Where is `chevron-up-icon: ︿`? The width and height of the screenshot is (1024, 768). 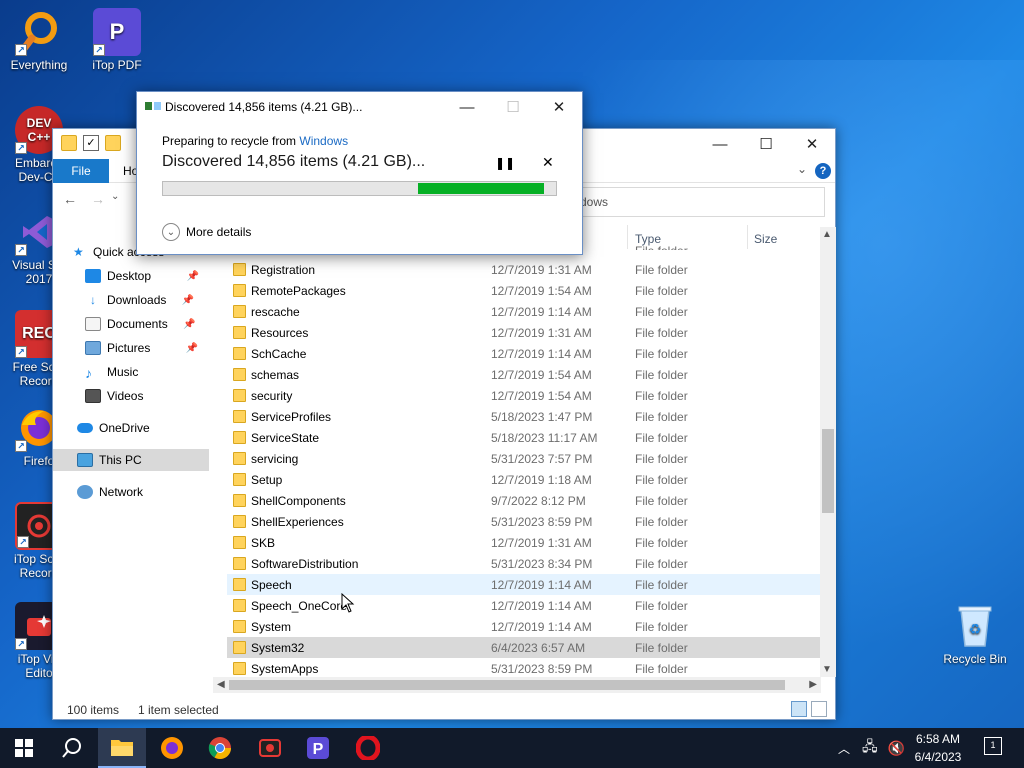
chevron-up-icon: ︿ is located at coordinates (844, 748).